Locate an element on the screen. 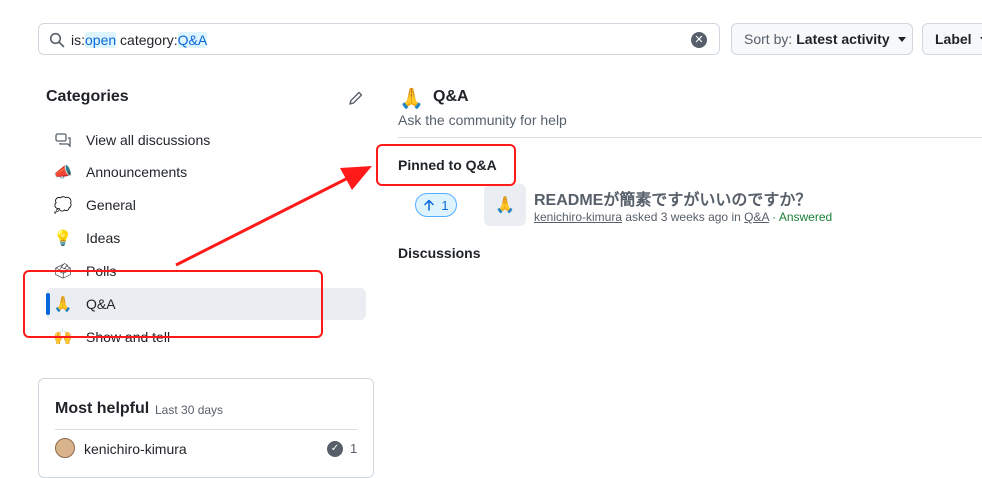  annotation-arrow is located at coordinates (273, 216).